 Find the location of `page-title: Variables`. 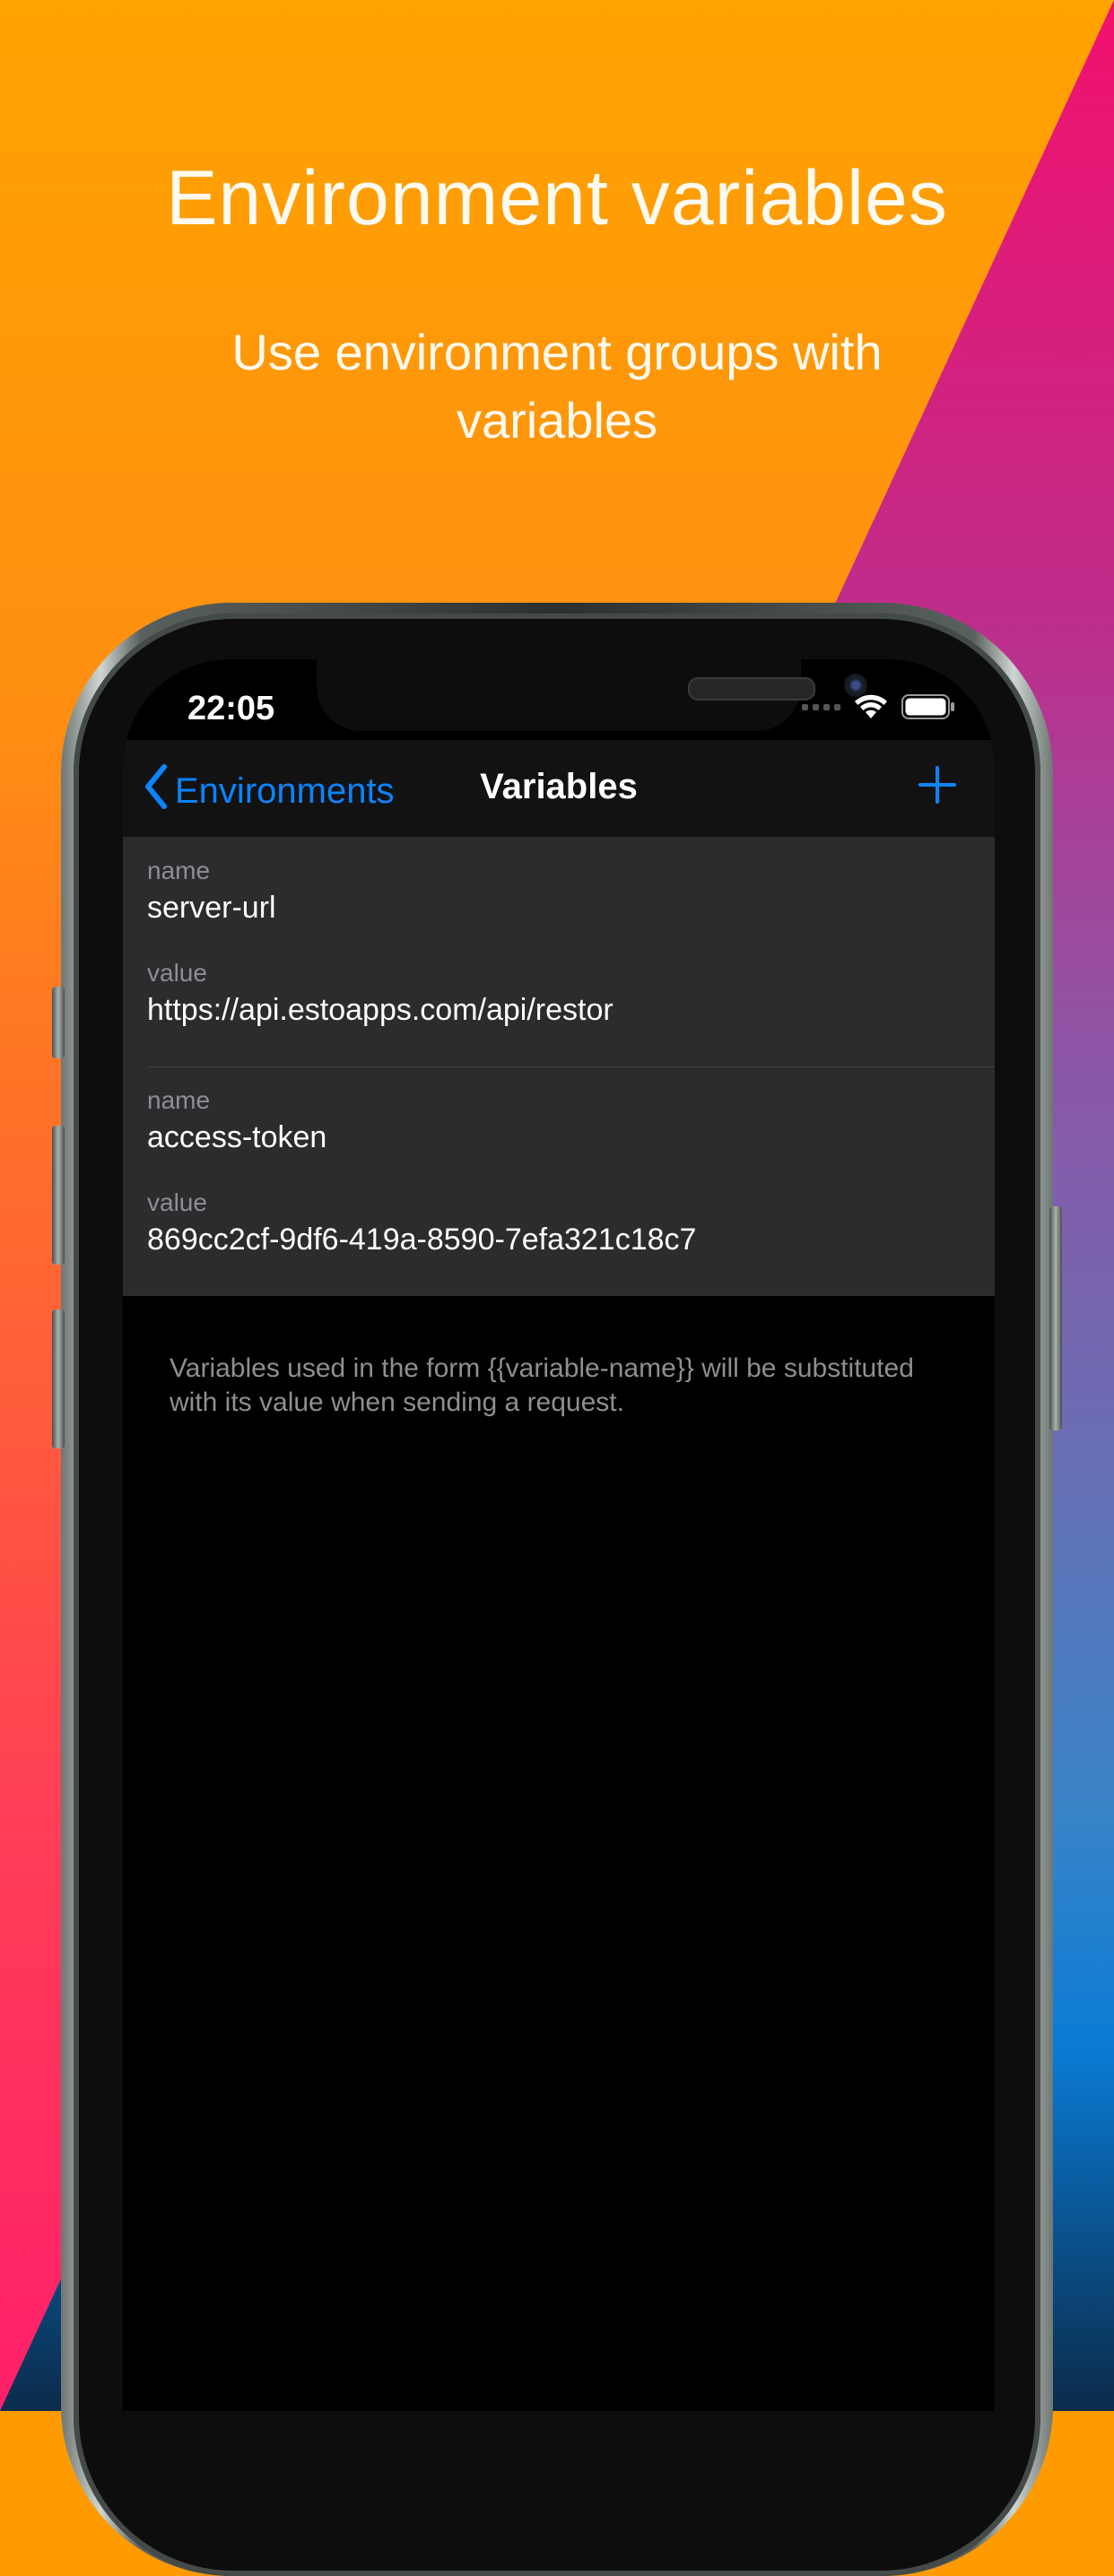

page-title: Variables is located at coordinates (559, 786).